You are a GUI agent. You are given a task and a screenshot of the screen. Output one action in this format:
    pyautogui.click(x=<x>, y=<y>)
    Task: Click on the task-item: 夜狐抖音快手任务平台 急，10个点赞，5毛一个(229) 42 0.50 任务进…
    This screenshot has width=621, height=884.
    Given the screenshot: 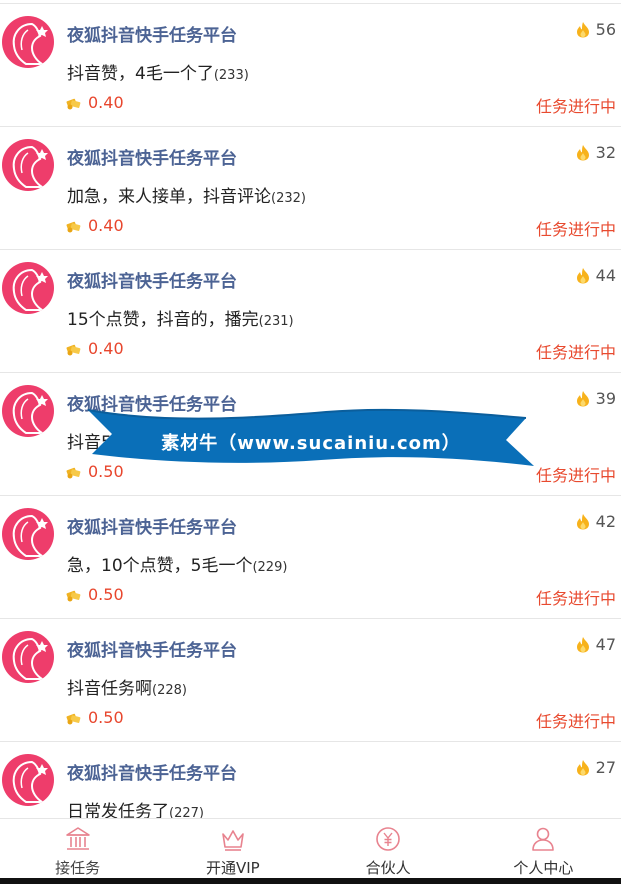 What is the action you would take?
    pyautogui.click(x=310, y=557)
    